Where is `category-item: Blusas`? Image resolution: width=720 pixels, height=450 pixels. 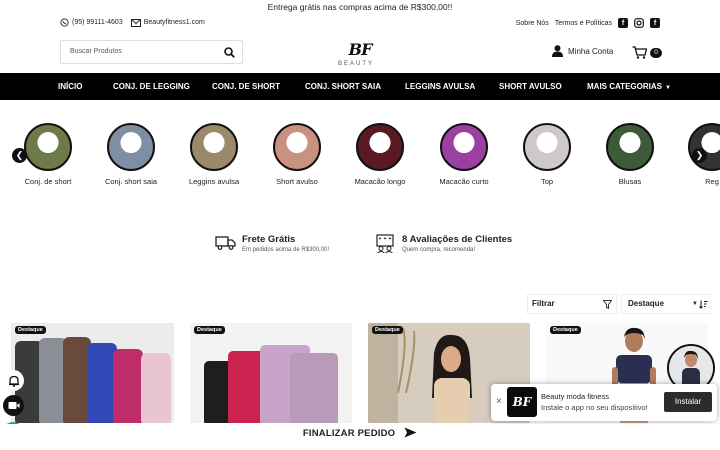
category-item: Blusas is located at coordinates (630, 154).